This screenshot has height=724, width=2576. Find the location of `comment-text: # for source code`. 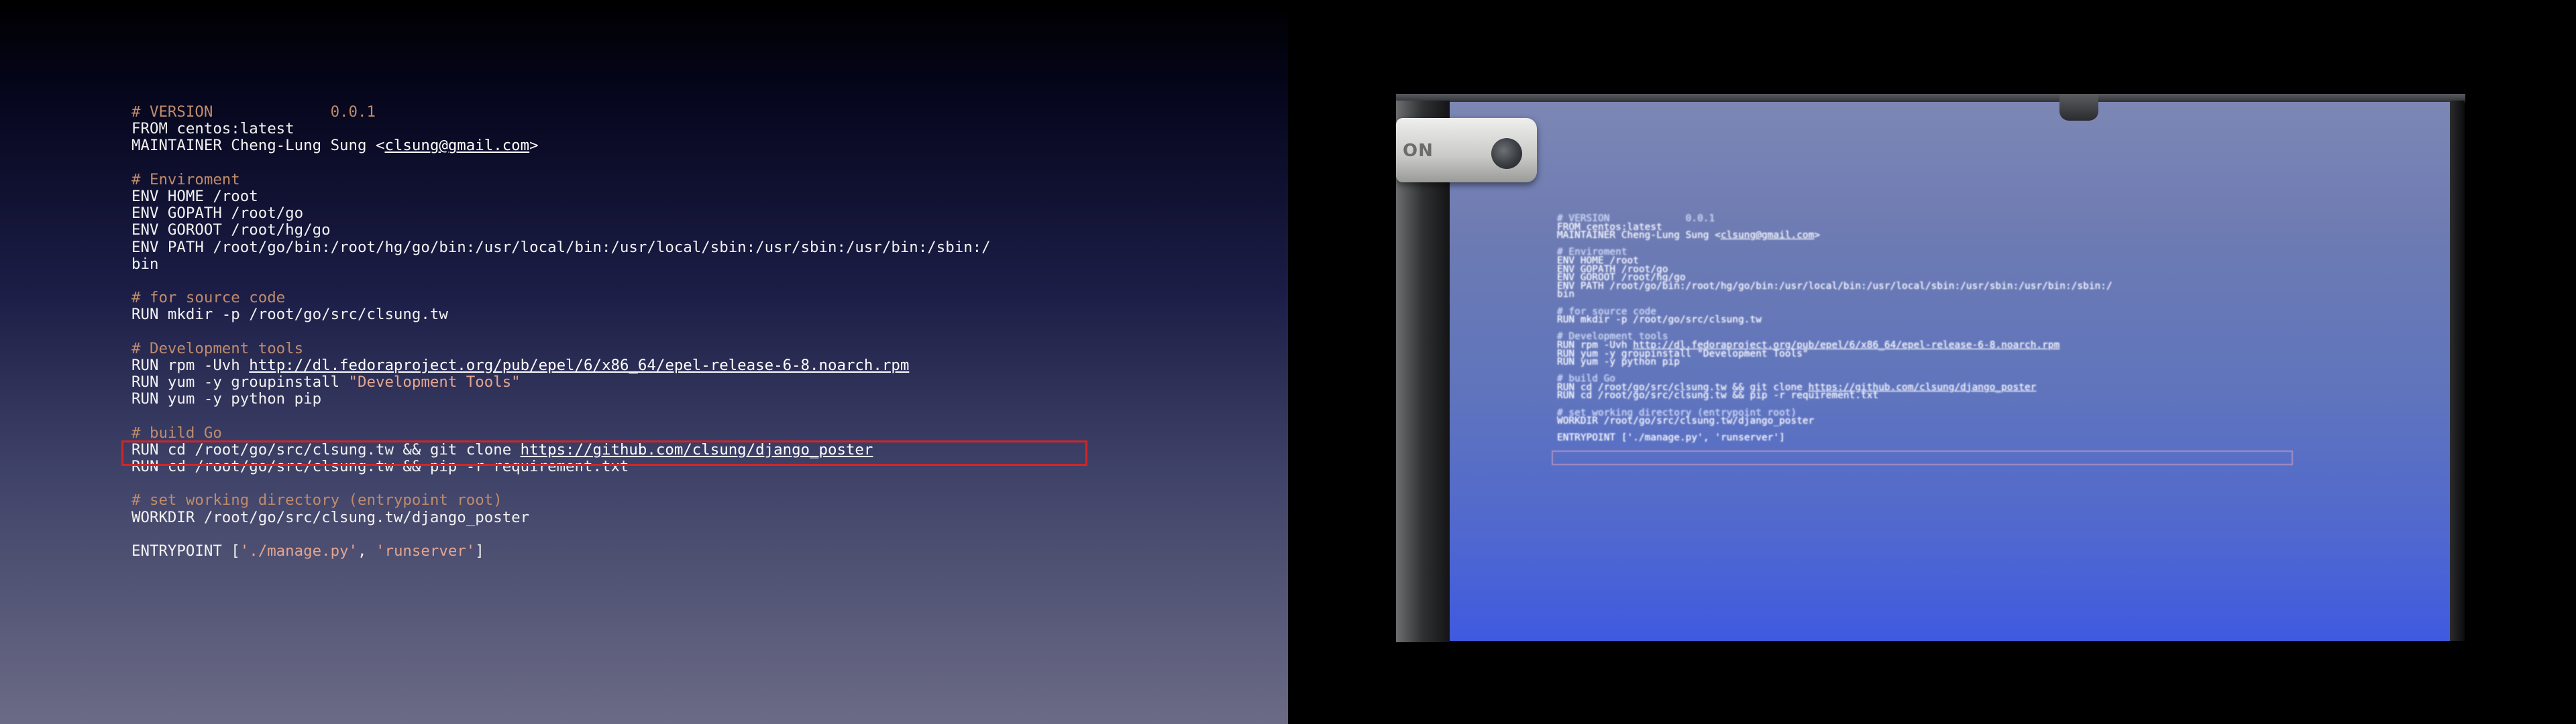

comment-text: # for source code is located at coordinates (208, 298).